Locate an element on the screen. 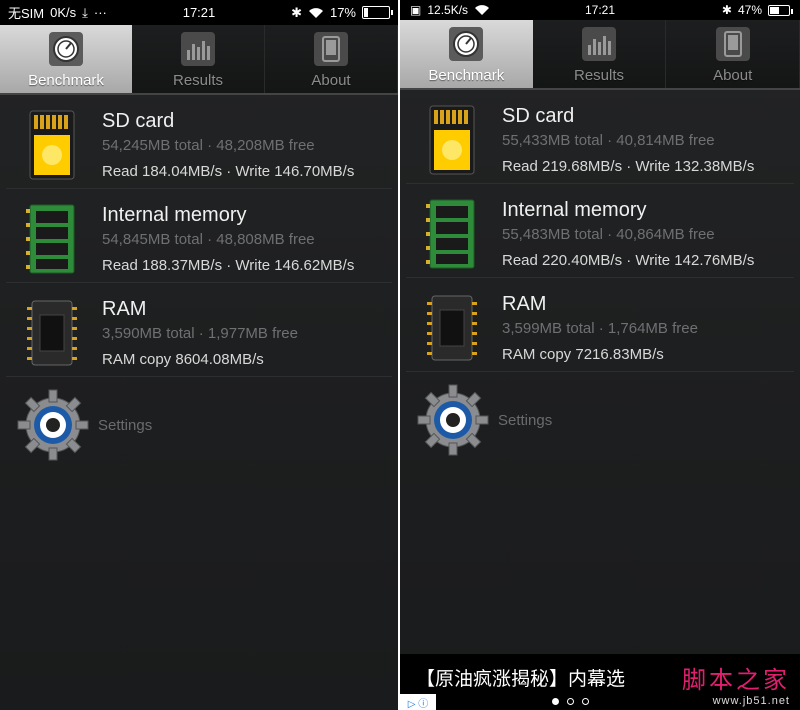 This screenshot has width=800, height=710. network-speed: 12.5K/s is located at coordinates (448, 10).